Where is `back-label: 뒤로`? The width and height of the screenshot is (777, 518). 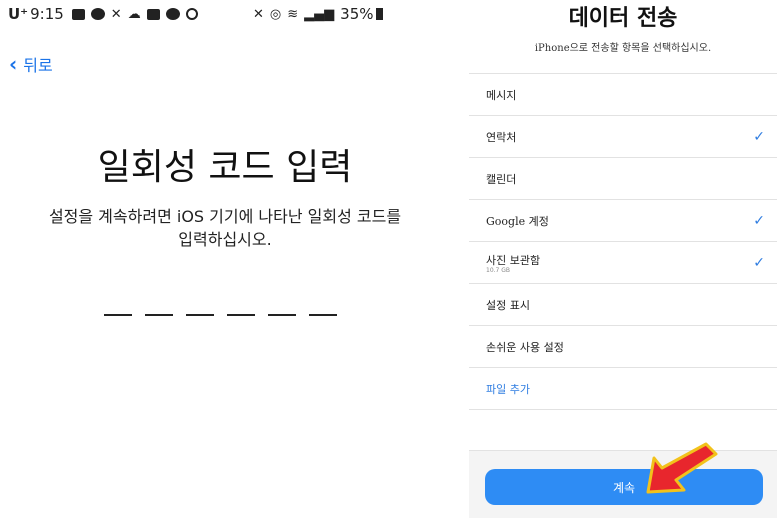 back-label: 뒤로 is located at coordinates (38, 65).